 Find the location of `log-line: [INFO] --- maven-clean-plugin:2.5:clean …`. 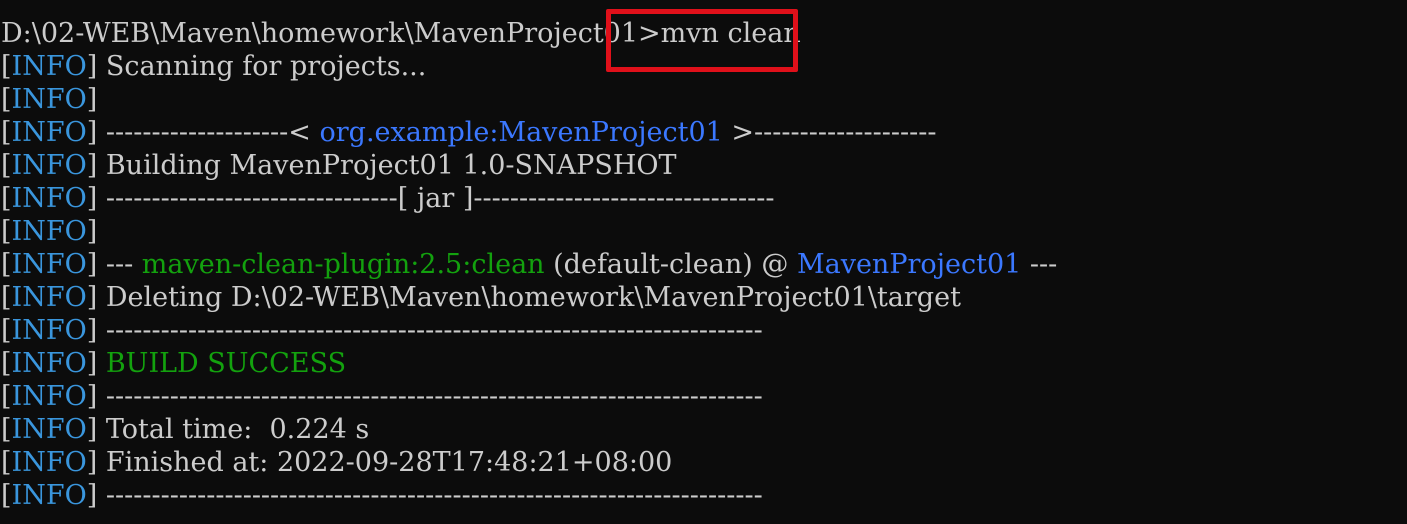

log-line: [INFO] --- maven-clean-plugin:2.5:clean … is located at coordinates (529, 264).